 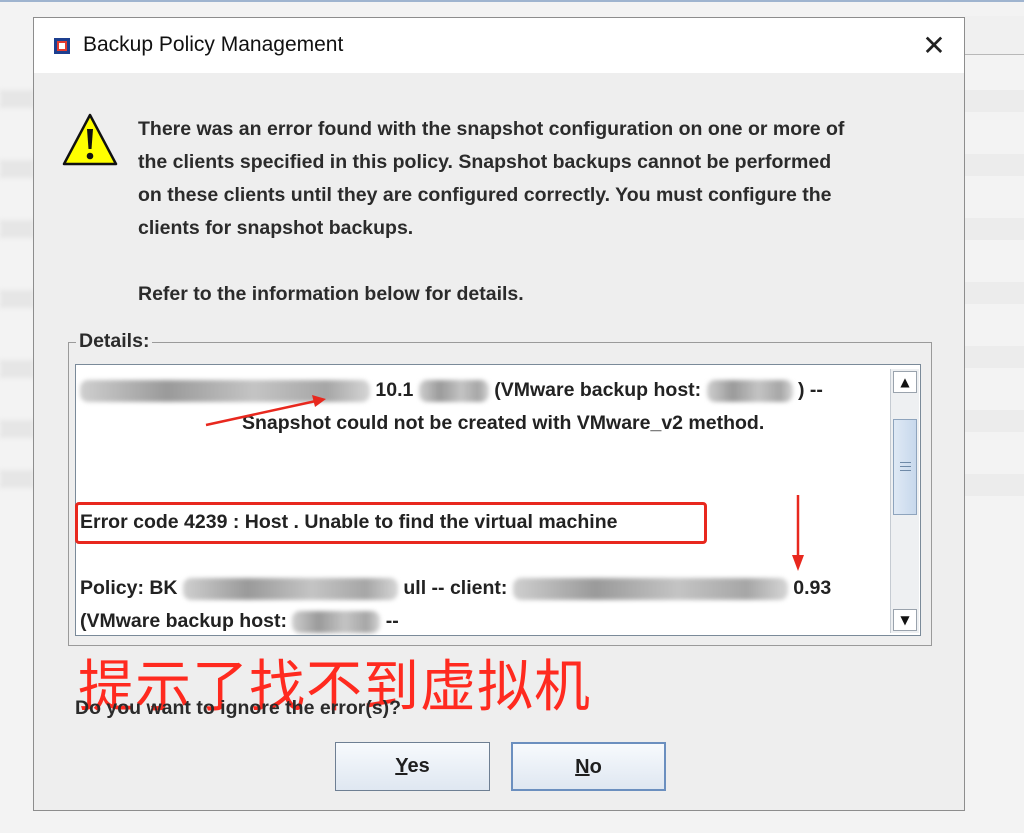 I want to click on title-bar: Backup Policy Management ✕, so click(x=499, y=45).